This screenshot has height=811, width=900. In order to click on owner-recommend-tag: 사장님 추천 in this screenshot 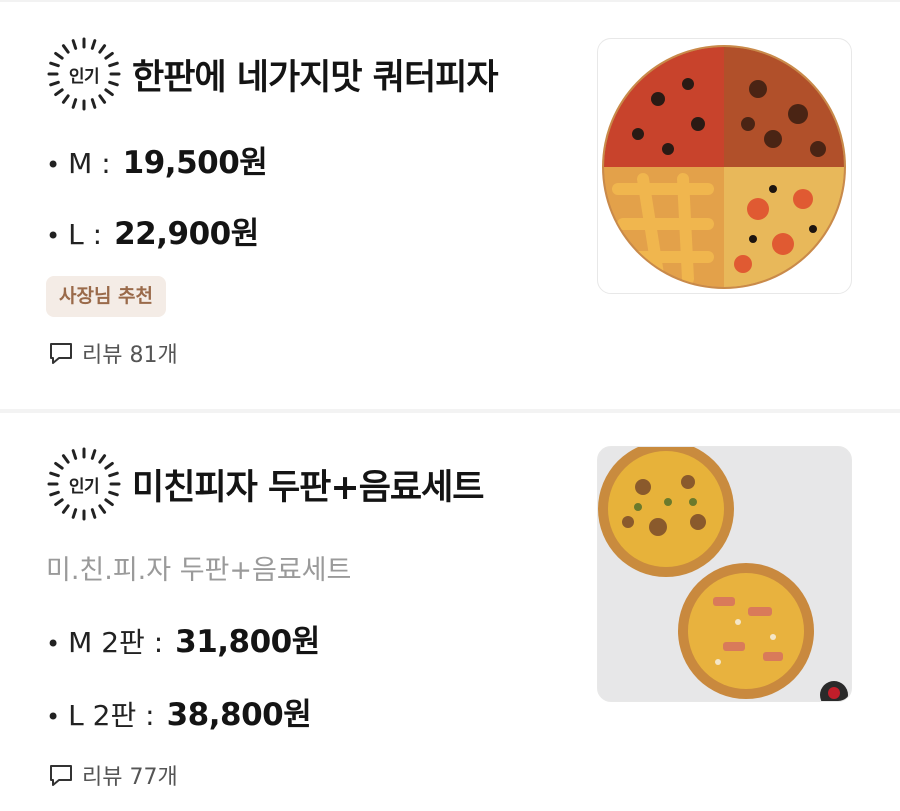, I will do `click(106, 296)`.